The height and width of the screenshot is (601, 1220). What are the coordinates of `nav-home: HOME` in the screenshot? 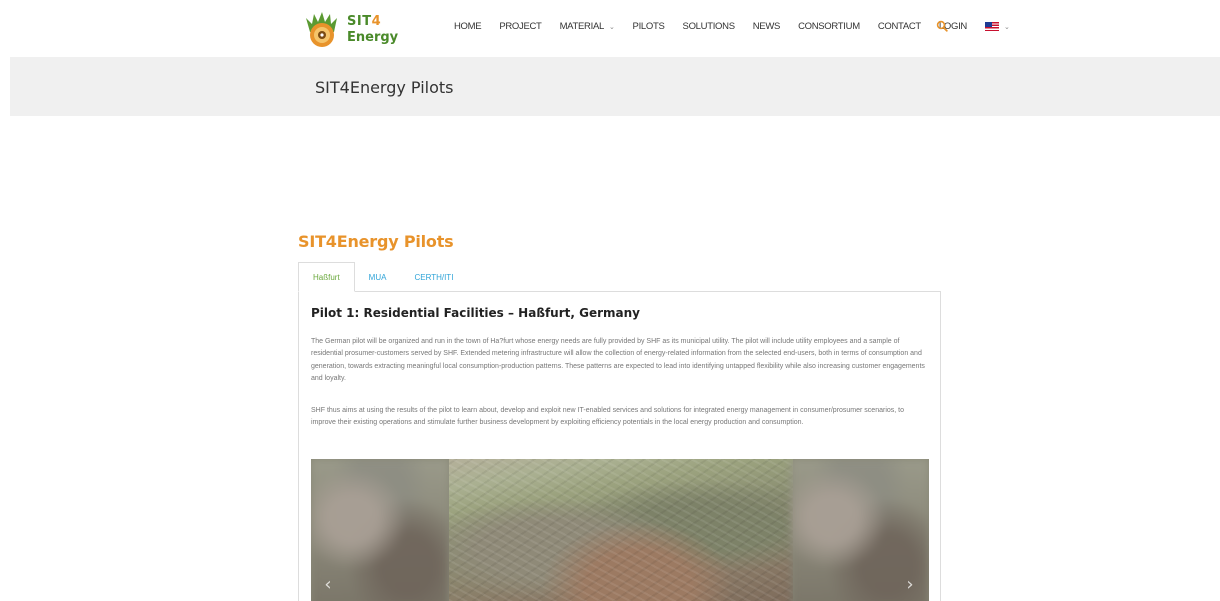 It's located at (468, 26).